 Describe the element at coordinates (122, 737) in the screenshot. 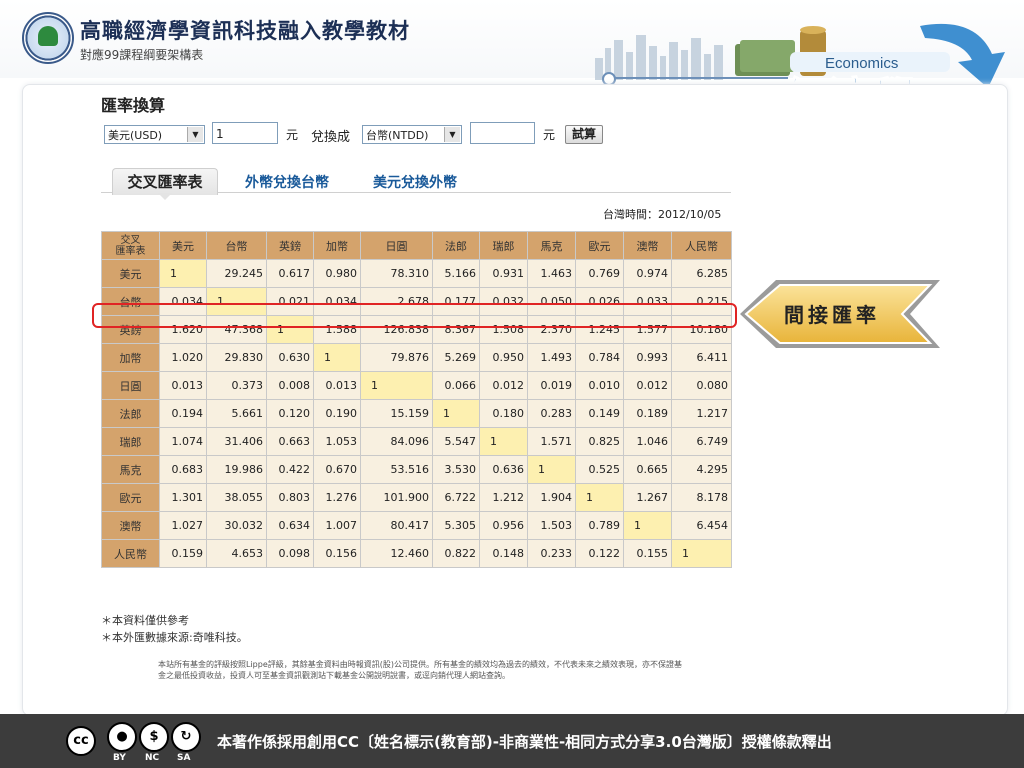

I see `attribution-icon: ●` at that location.